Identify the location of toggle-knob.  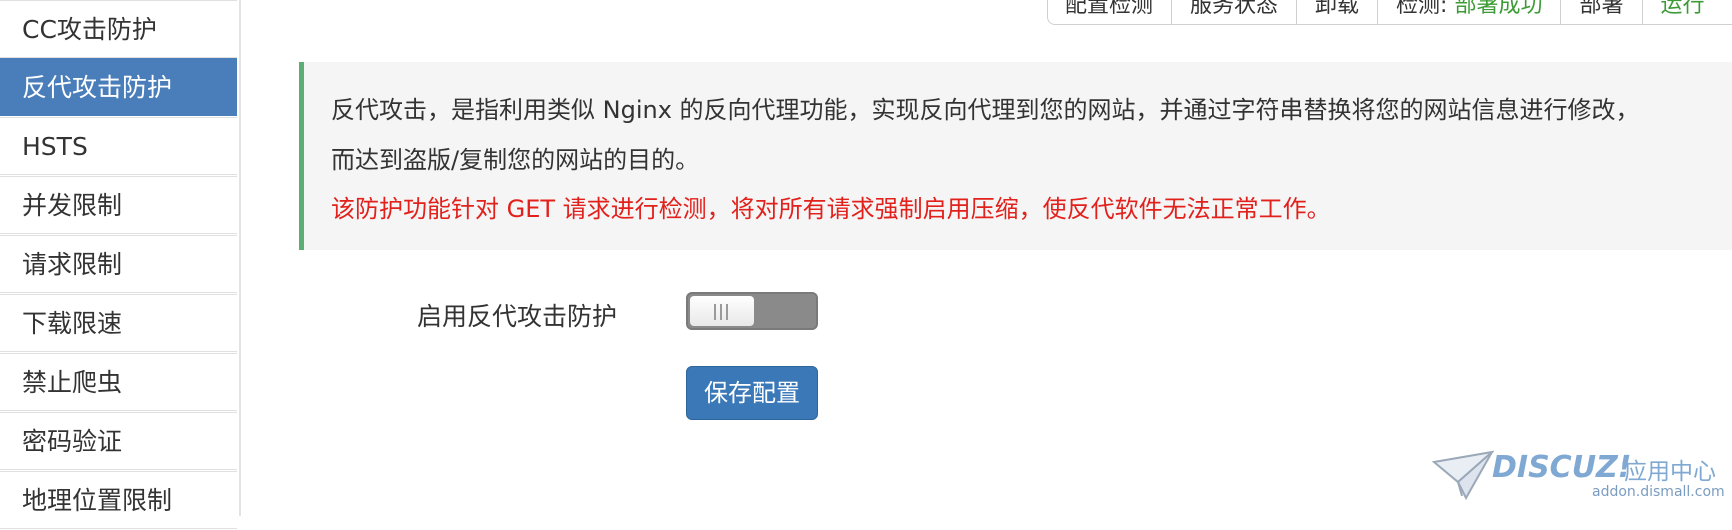
(722, 311).